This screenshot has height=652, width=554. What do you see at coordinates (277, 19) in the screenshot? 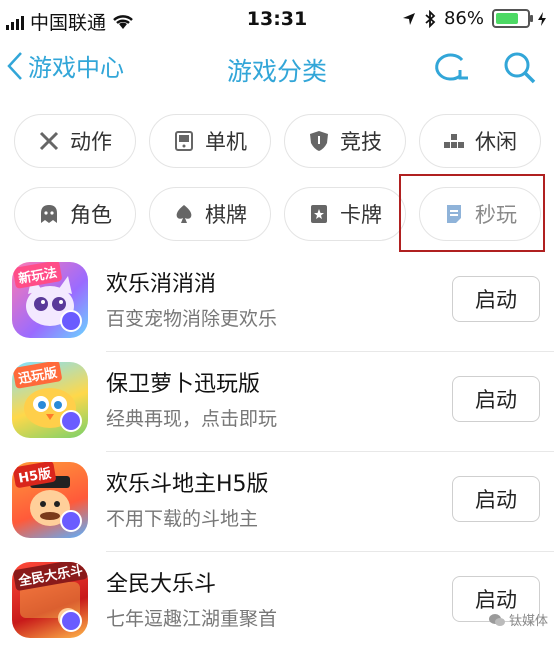
I see `status-bar: 中国联通 13:31 86%` at bounding box center [277, 19].